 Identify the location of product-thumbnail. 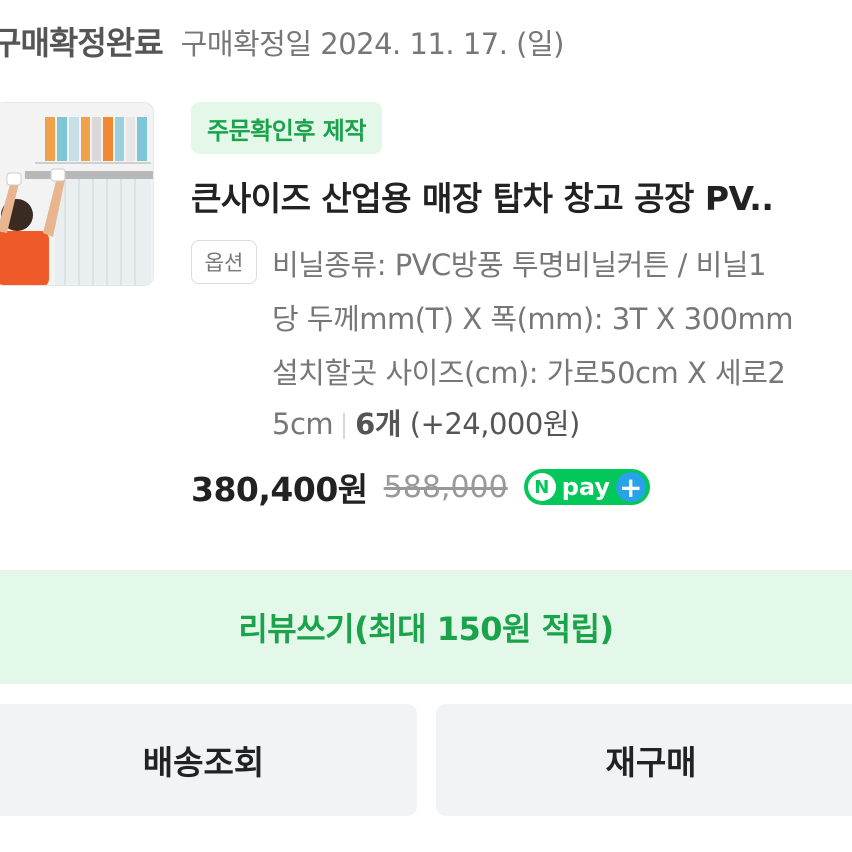
(77, 194).